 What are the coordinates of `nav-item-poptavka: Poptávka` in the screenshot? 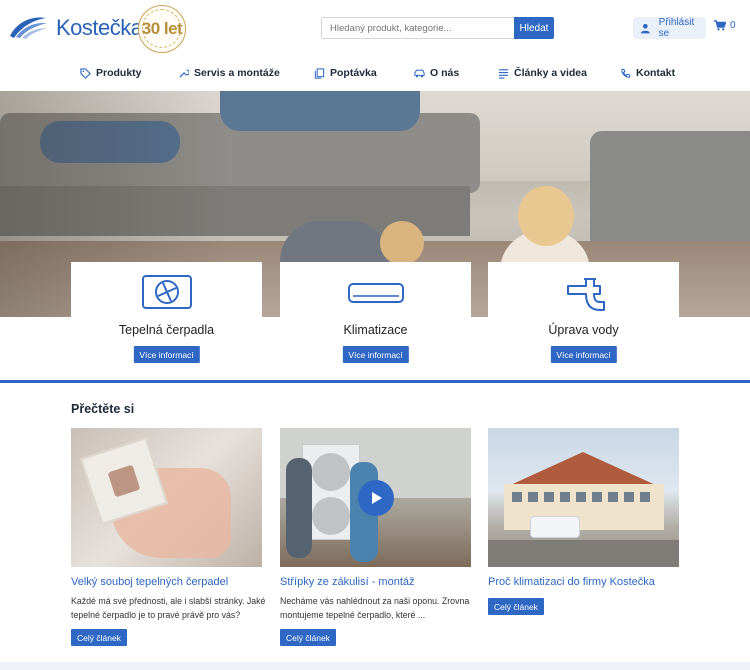 It's located at (345, 73).